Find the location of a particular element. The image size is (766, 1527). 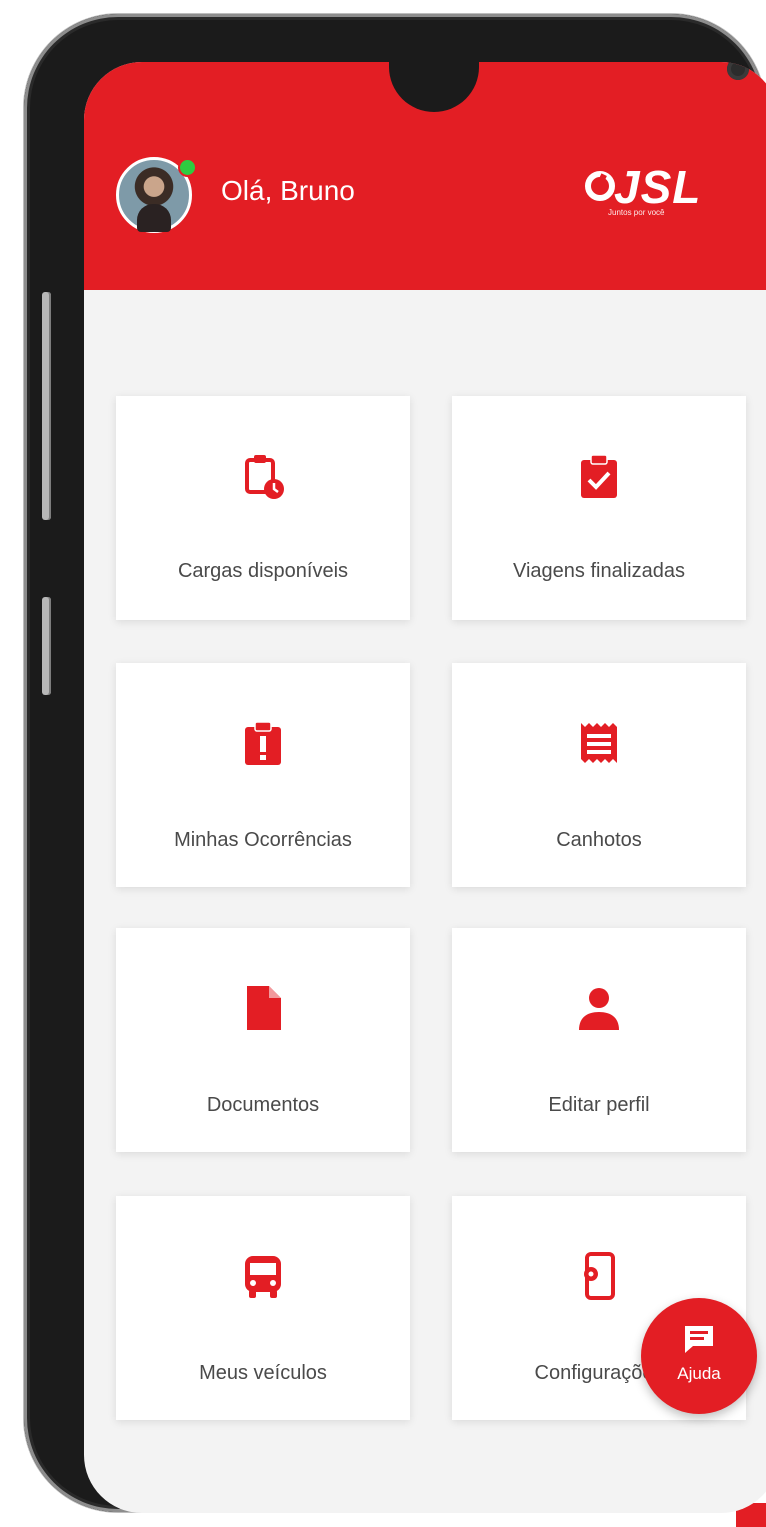

tile-cargas-disponiveis: Cargas disponíveis is located at coordinates (263, 508).